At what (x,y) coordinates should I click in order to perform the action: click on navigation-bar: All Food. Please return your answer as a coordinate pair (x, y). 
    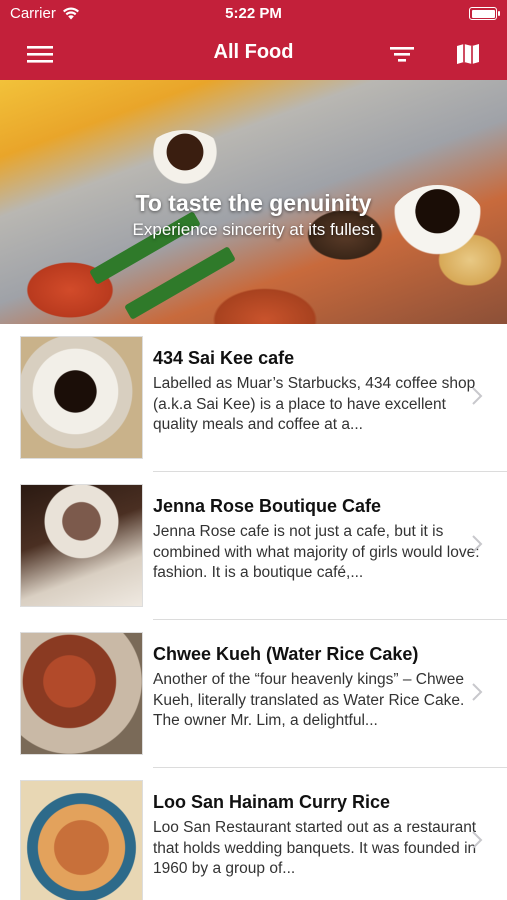
    Looking at the image, I should click on (253, 54).